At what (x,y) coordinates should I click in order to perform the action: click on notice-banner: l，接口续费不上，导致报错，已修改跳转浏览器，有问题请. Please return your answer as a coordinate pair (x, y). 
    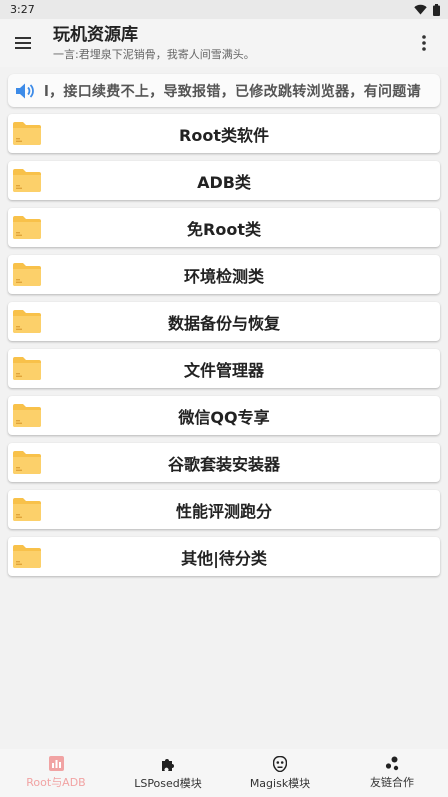
    Looking at the image, I should click on (224, 90).